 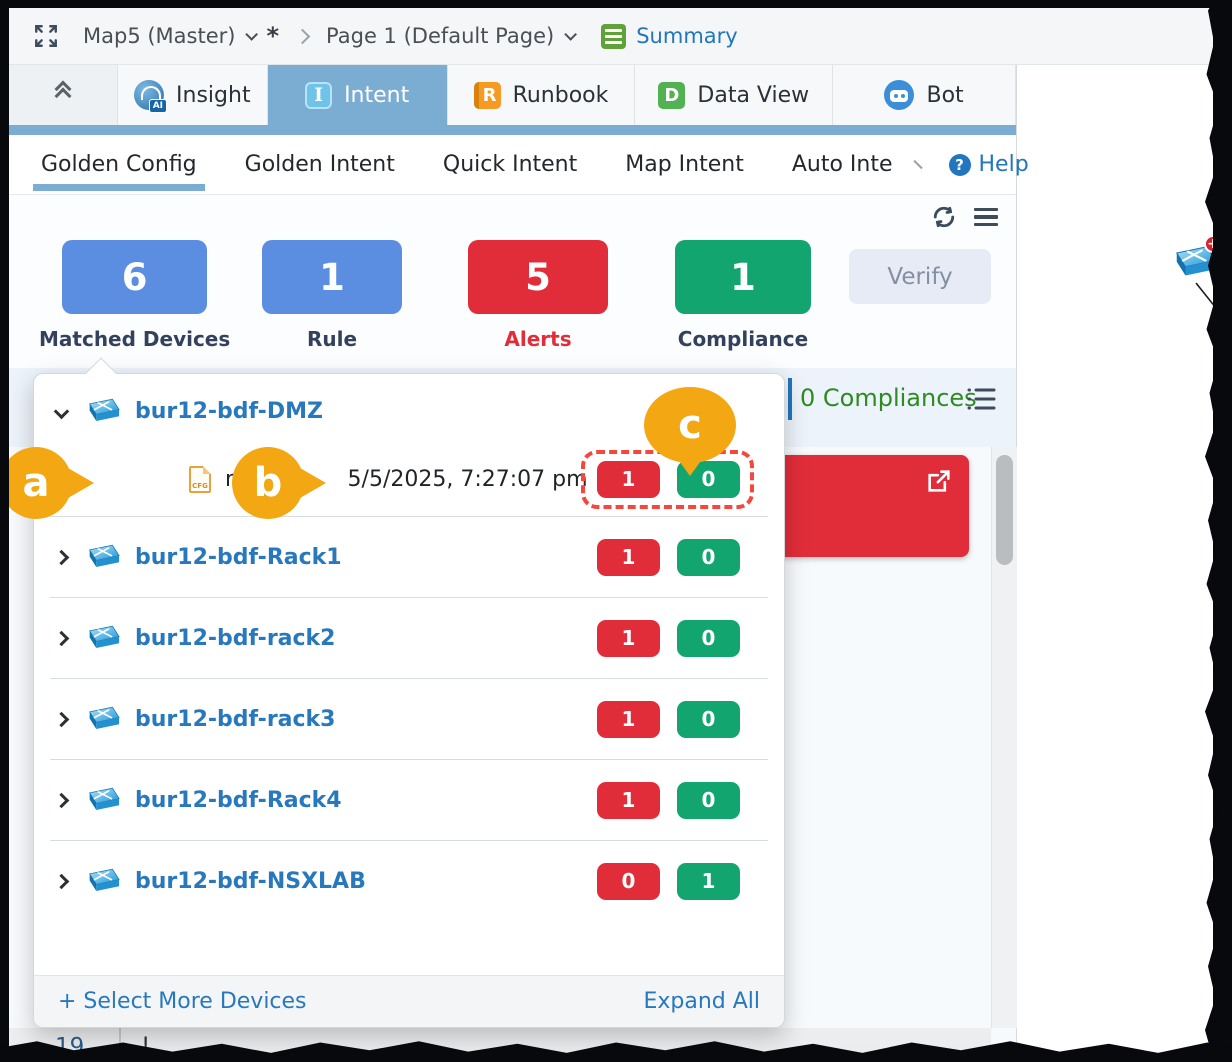 What do you see at coordinates (939, 481) in the screenshot?
I see `external-link-icon` at bounding box center [939, 481].